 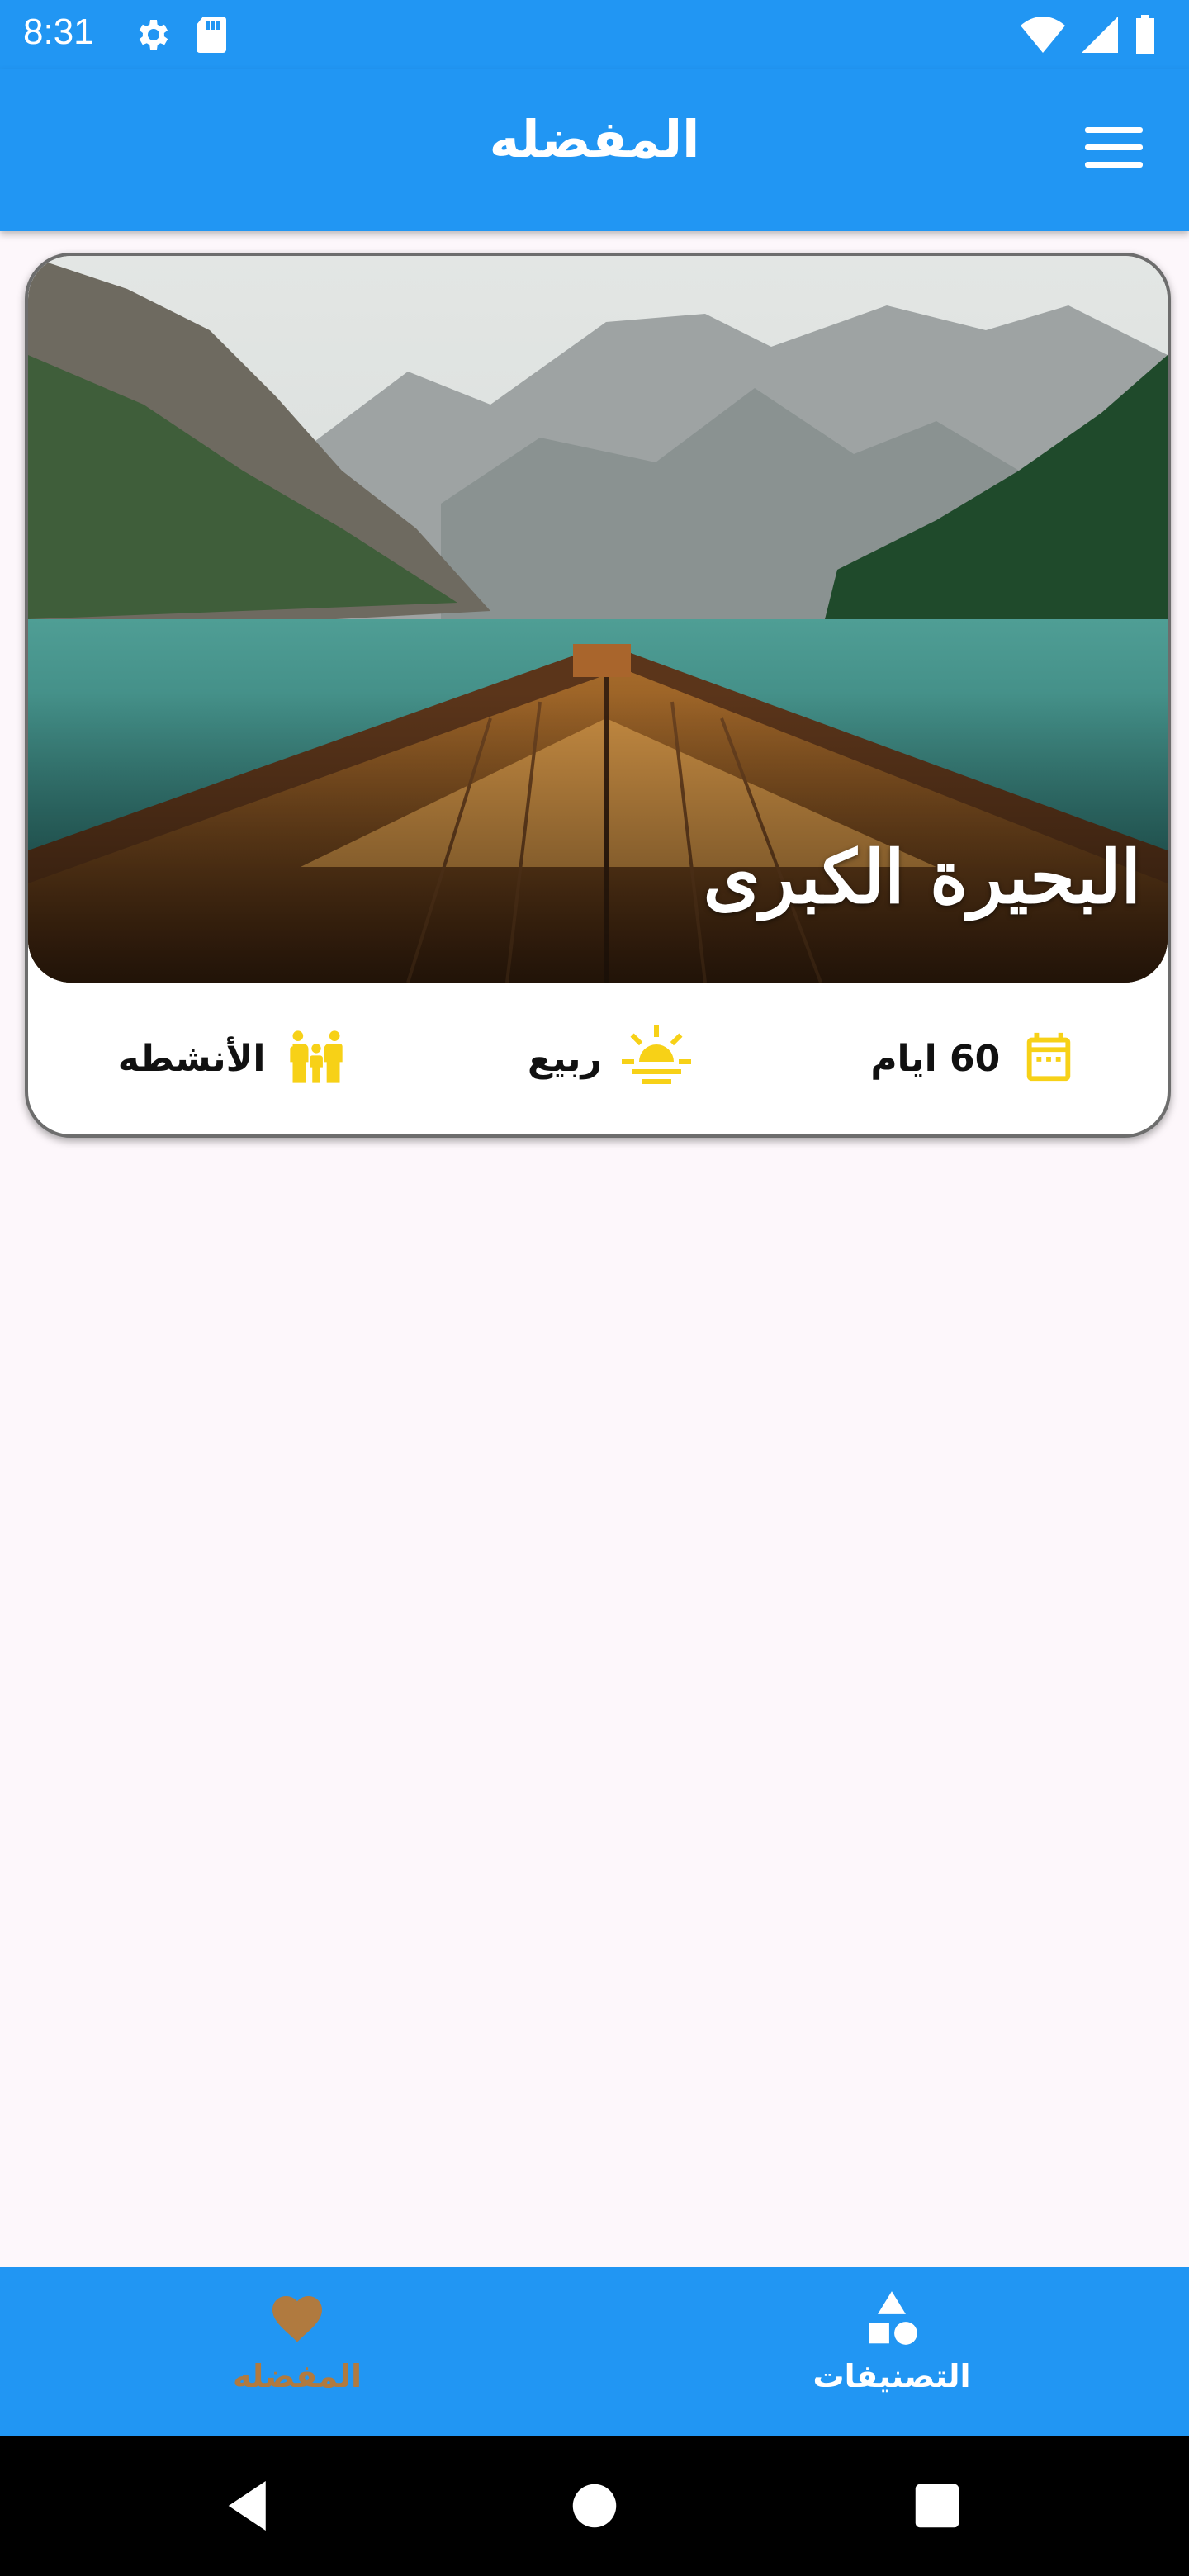 I want to click on system-navigation-bar, so click(x=594, y=2506).